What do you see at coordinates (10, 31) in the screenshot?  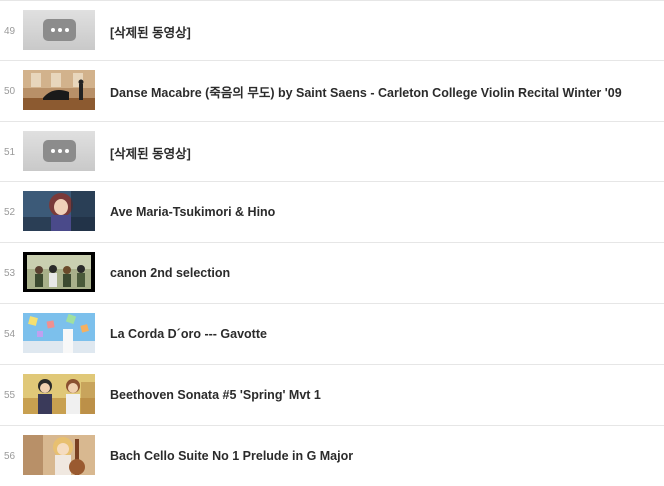 I see `item-index: 49` at bounding box center [10, 31].